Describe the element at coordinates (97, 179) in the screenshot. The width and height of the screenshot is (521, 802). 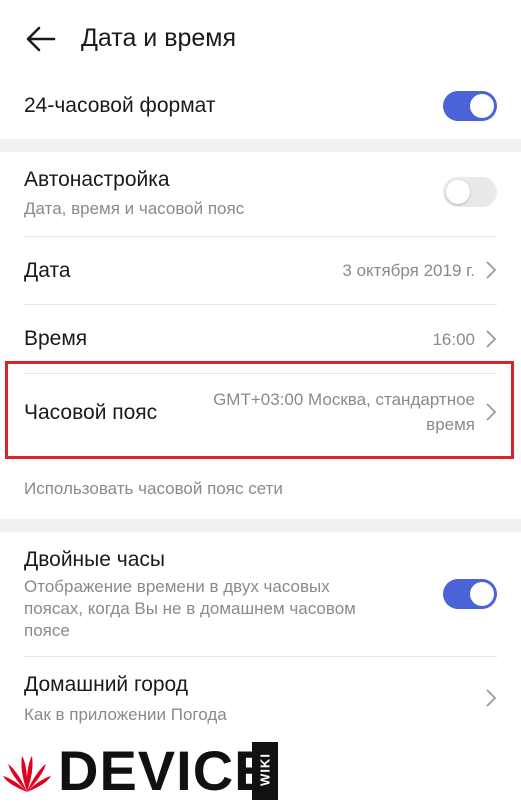
I see `auto-setting-title: Автонастройка` at that location.